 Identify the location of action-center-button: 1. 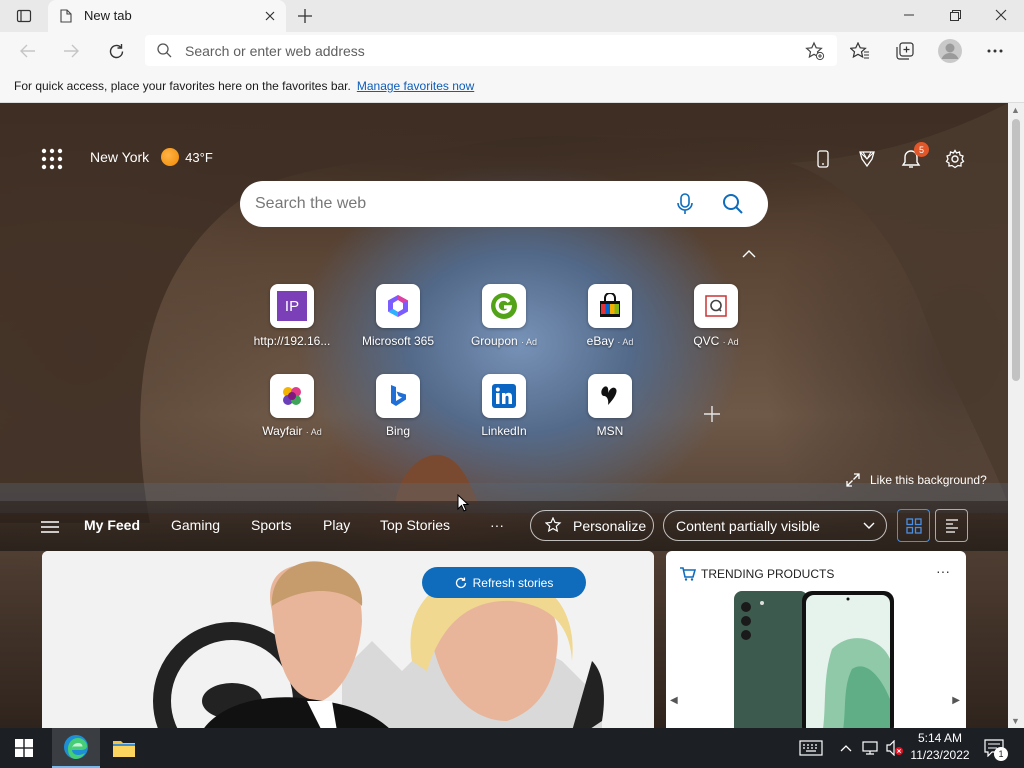
(994, 748).